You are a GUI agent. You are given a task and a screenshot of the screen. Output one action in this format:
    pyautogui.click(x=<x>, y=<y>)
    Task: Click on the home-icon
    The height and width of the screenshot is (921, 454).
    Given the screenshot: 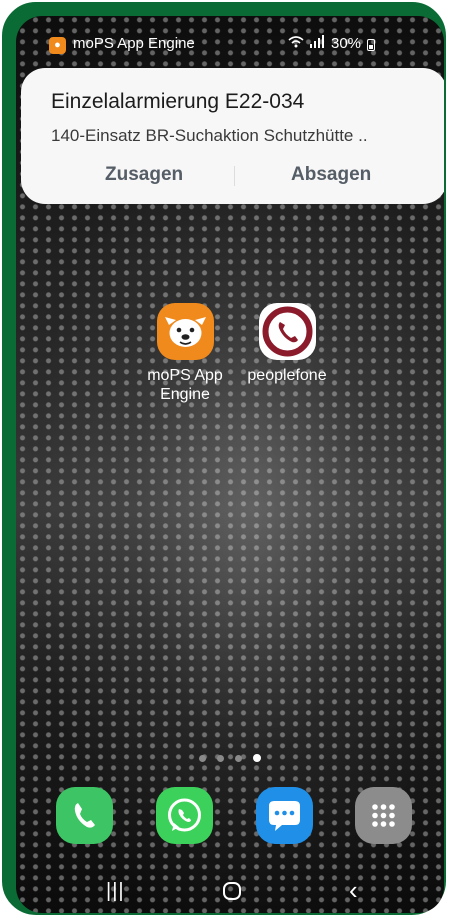 What is the action you would take?
    pyautogui.click(x=232, y=891)
    